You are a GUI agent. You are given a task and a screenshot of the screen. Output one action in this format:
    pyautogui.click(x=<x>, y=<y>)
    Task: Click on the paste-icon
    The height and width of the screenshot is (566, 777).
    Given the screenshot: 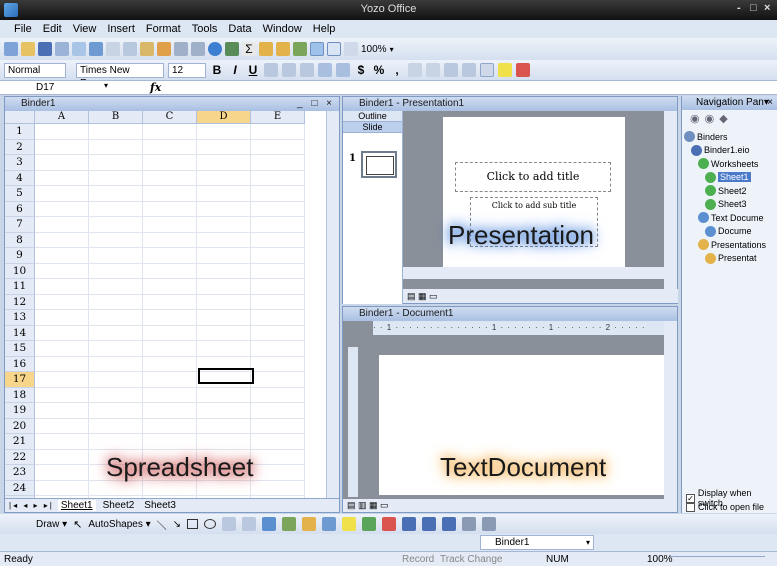 What is the action you would take?
    pyautogui.click(x=147, y=49)
    